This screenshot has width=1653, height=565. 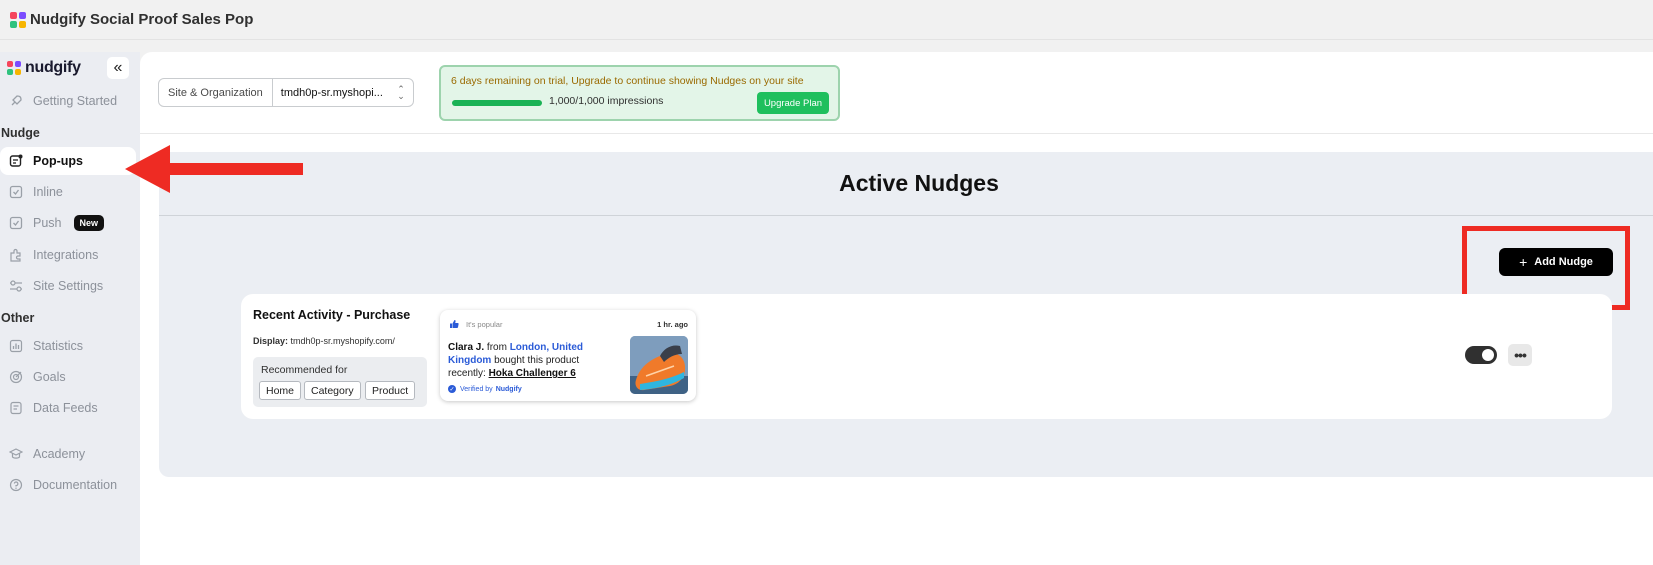 What do you see at coordinates (216, 92) in the screenshot?
I see `site-selector-label: Site & Organization` at bounding box center [216, 92].